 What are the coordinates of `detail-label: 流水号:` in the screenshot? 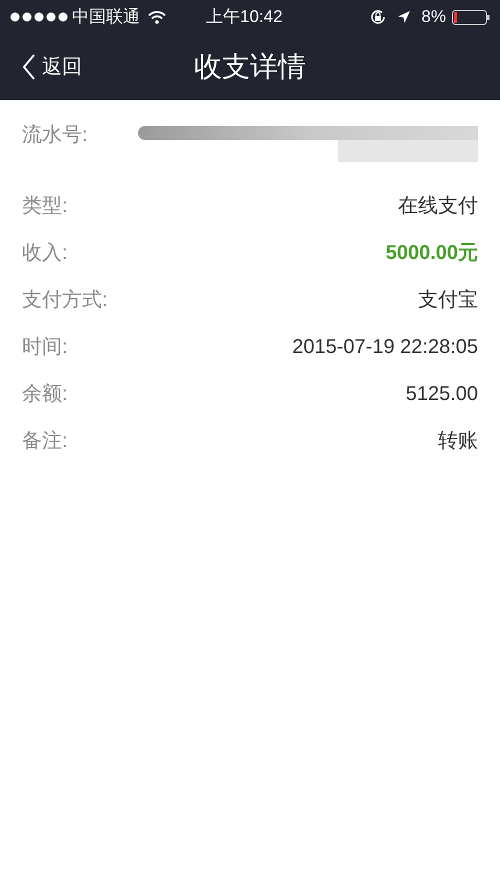 It's located at (55, 135).